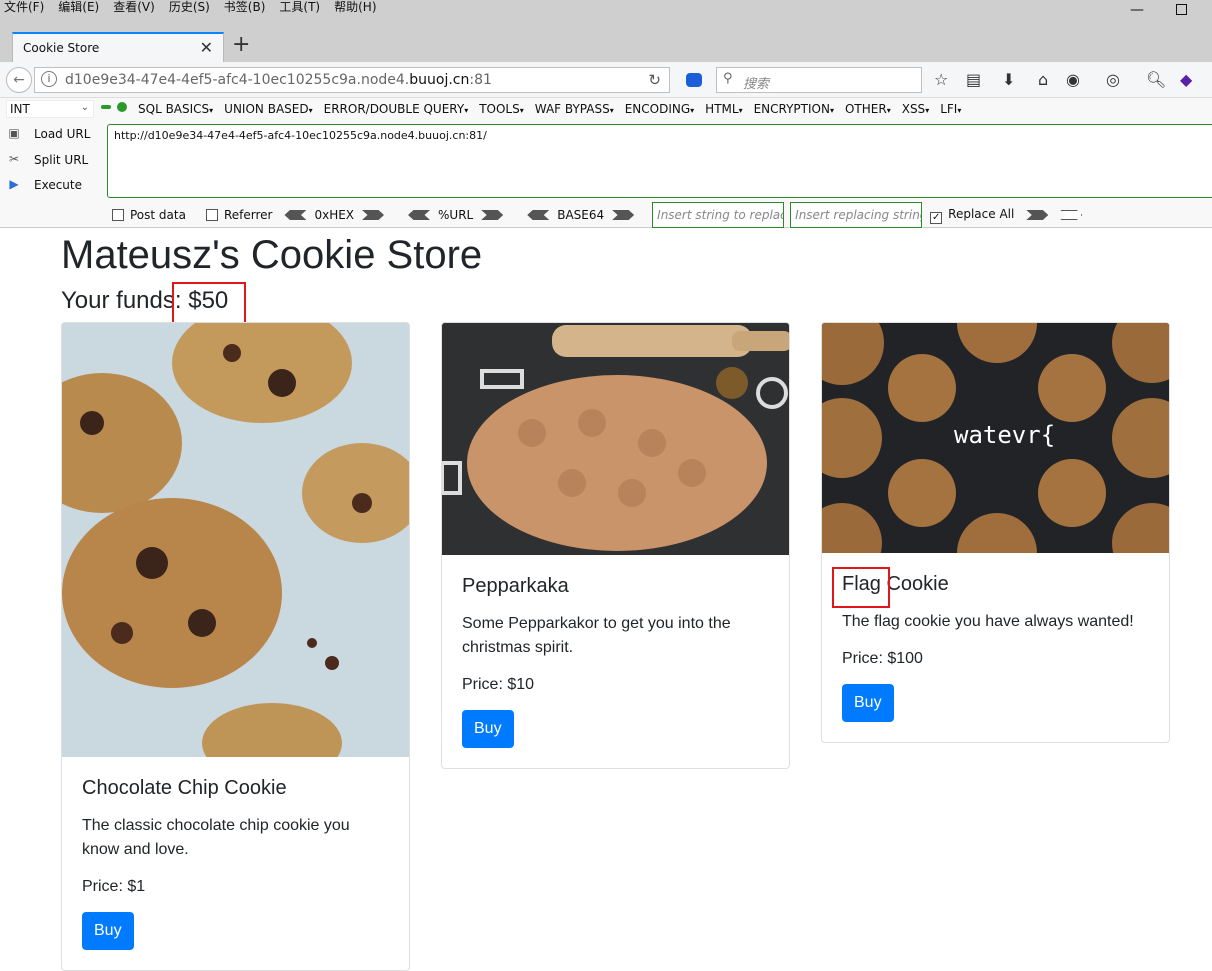 The image size is (1212, 971). What do you see at coordinates (295, 215) in the screenshot?
I see `hex-decode-icon` at bounding box center [295, 215].